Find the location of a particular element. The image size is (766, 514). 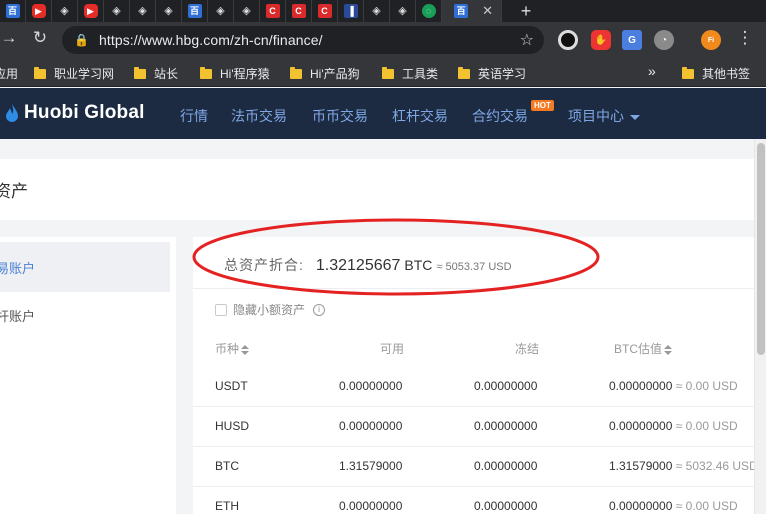

browser-tab: ▐ is located at coordinates (351, 11).